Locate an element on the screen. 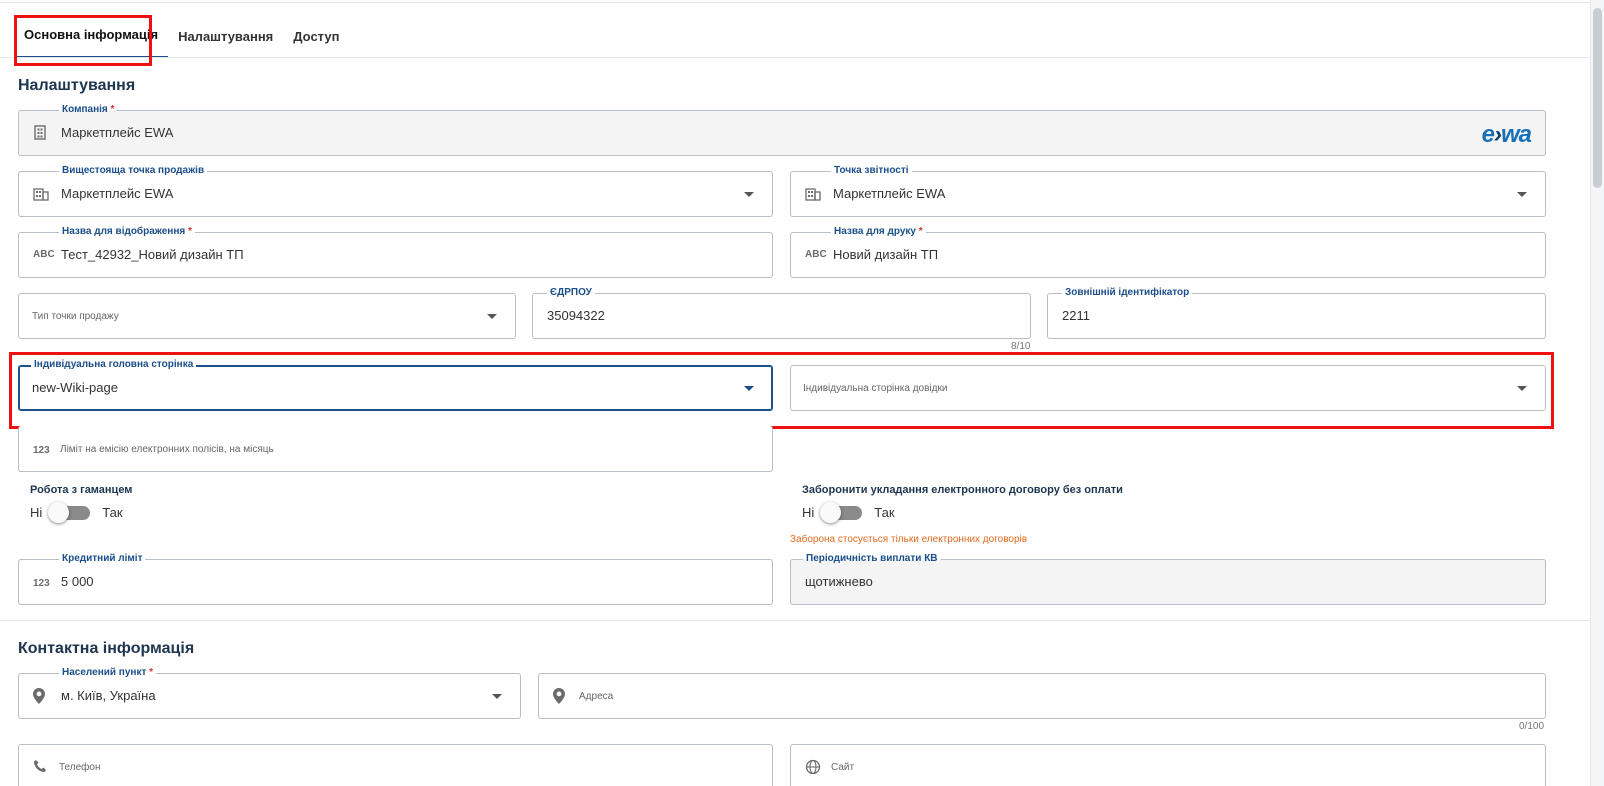  point-type-select: Тип точки продажу is located at coordinates (267, 316).